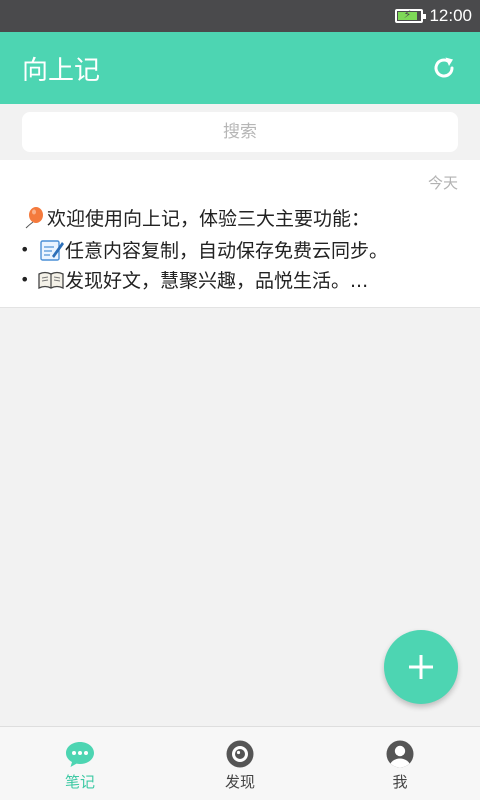 This screenshot has height=800, width=480. I want to click on tab-notes-label: 笔记, so click(79, 782).